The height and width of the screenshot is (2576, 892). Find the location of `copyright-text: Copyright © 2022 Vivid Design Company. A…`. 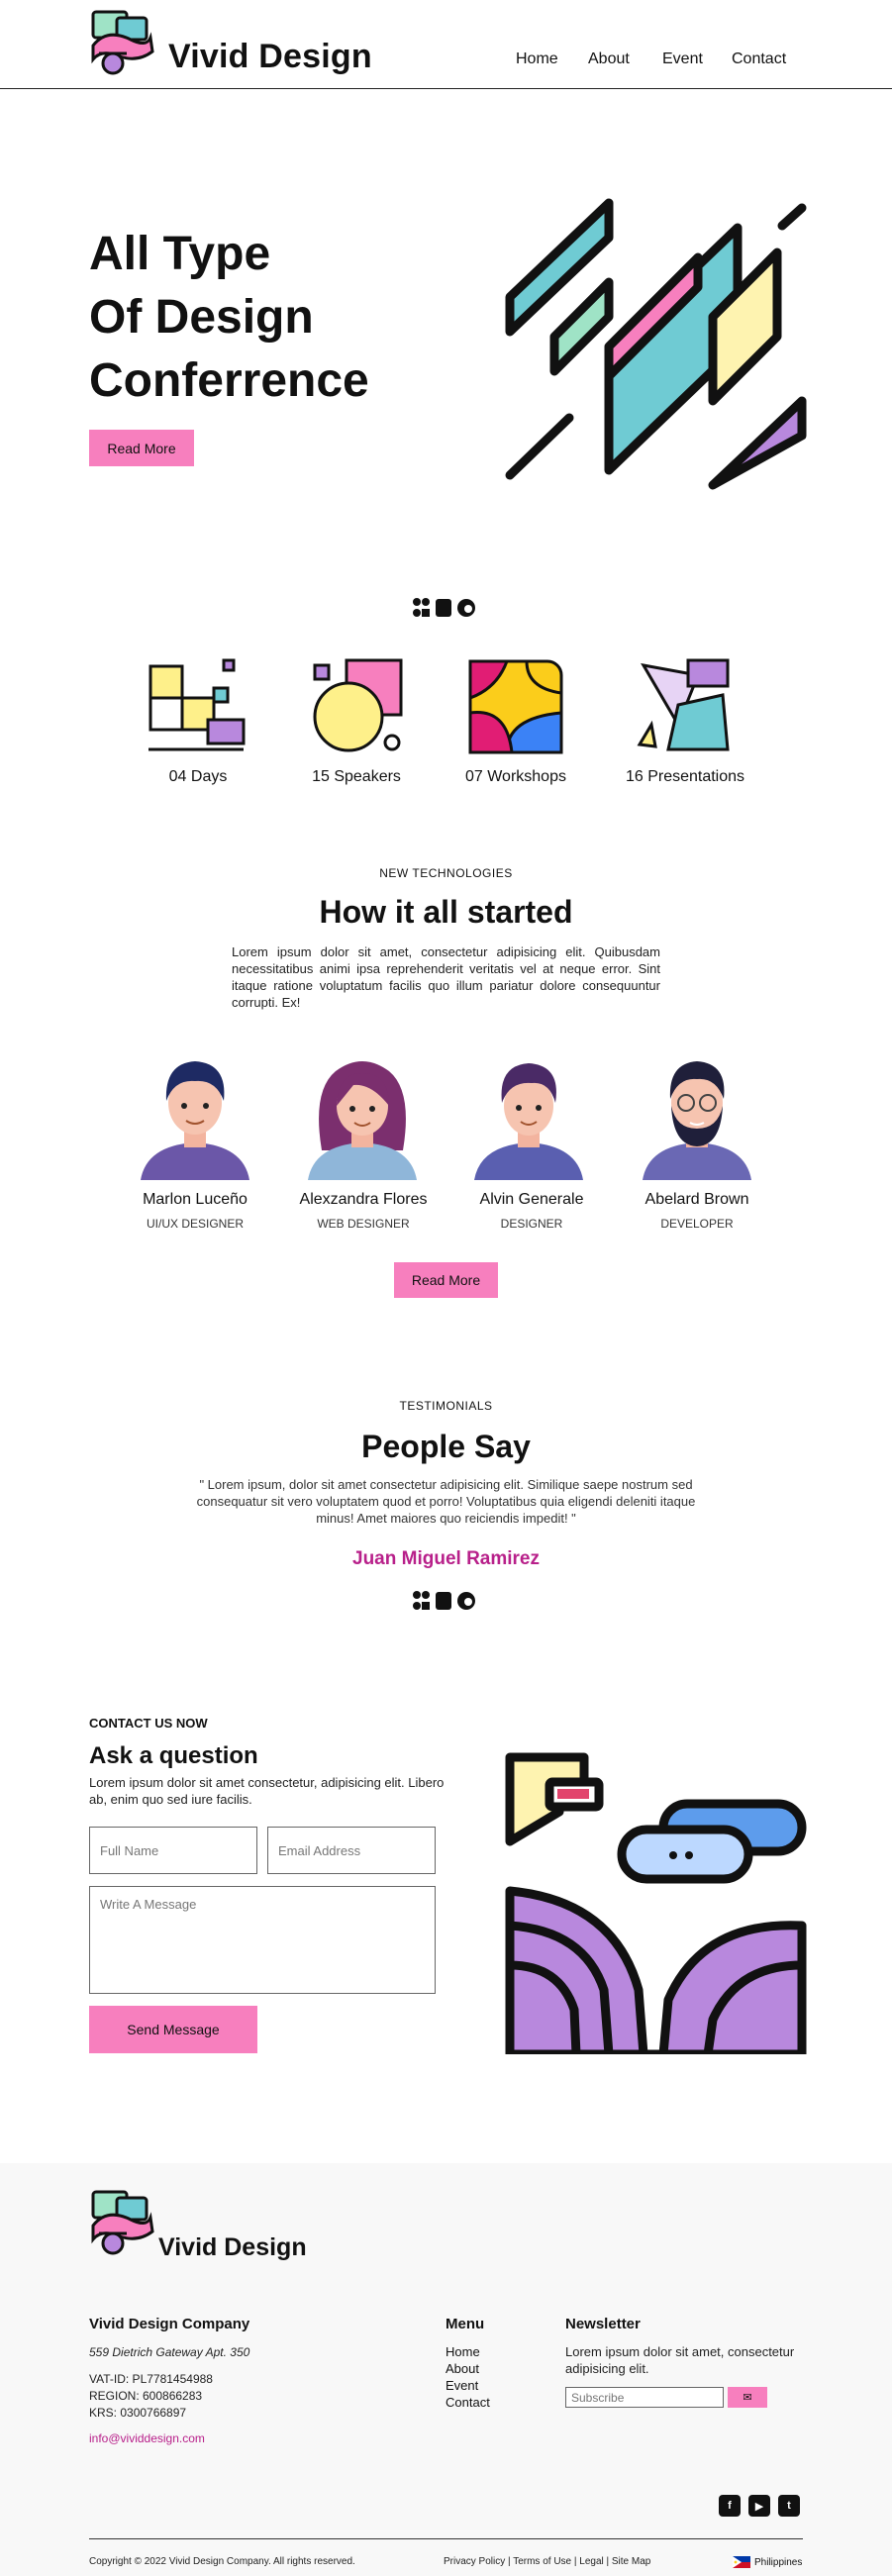

copyright-text: Copyright © 2022 Vivid Design Company. A… is located at coordinates (222, 2562).